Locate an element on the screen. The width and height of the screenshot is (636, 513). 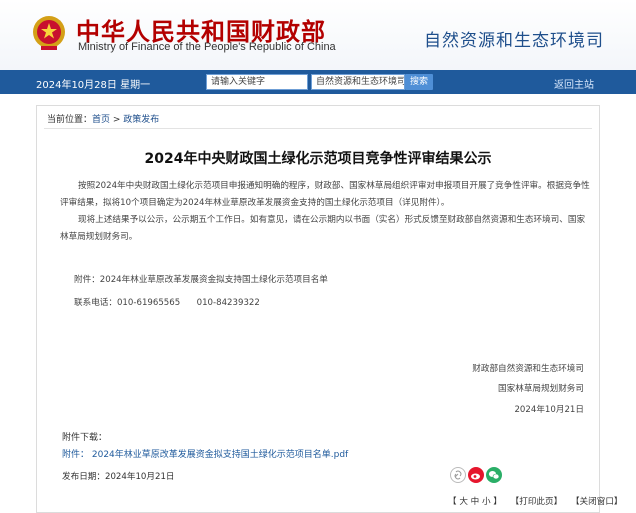
breadcrumb-section: 政策发布 is located at coordinates (141, 120).